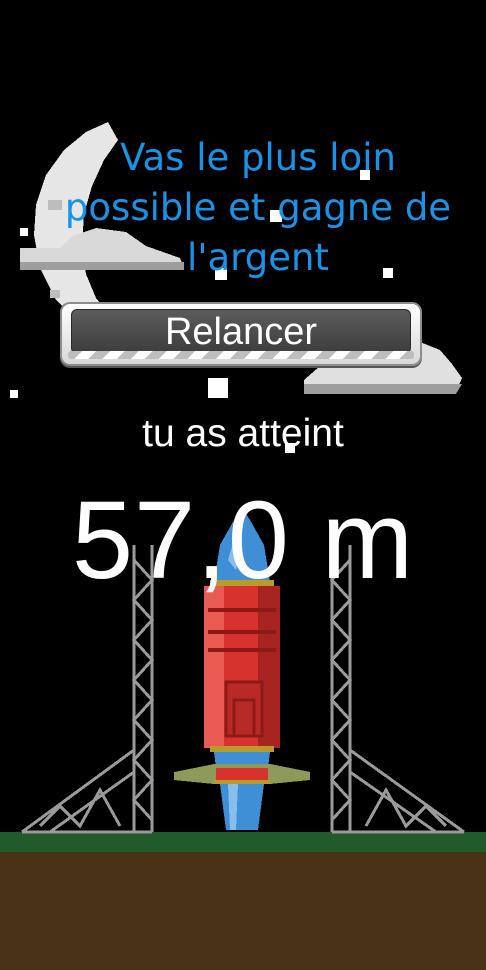 Image resolution: width=486 pixels, height=970 pixels. What do you see at coordinates (243, 842) in the screenshot?
I see `grass` at bounding box center [243, 842].